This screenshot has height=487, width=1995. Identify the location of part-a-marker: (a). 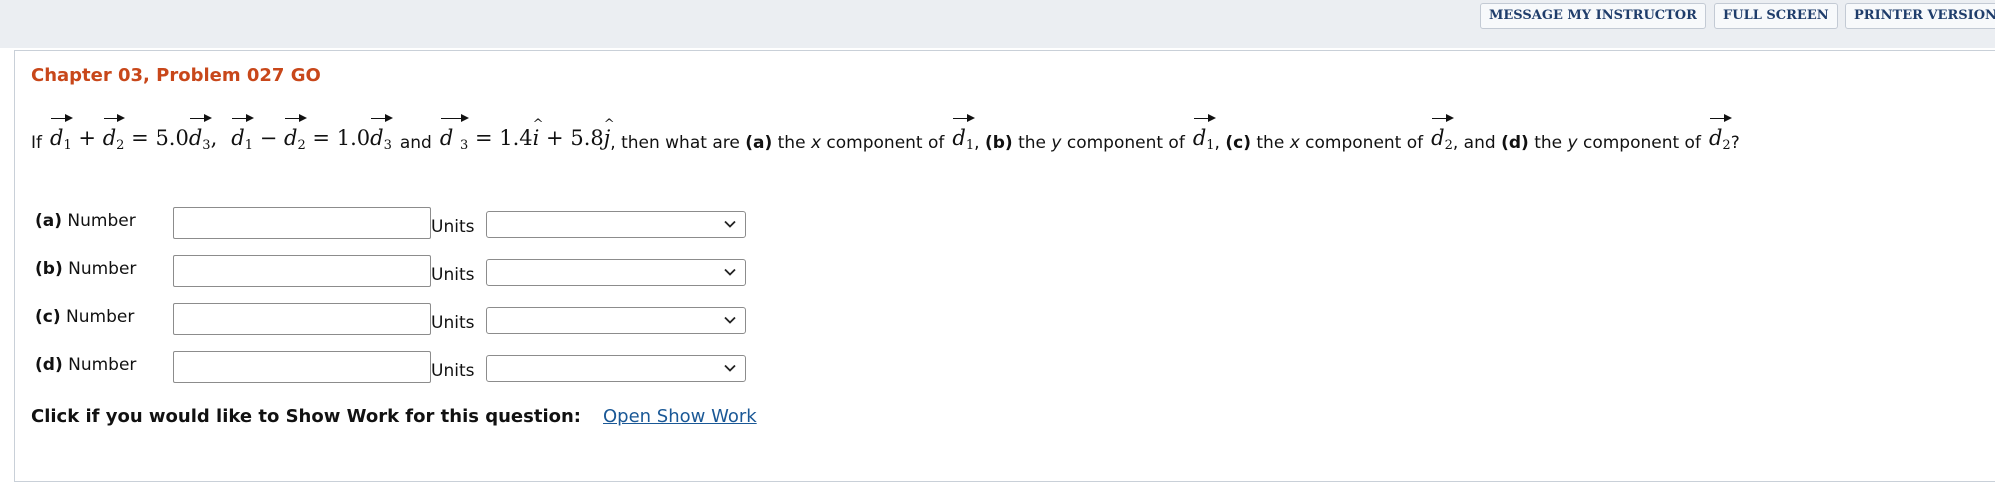
(759, 143).